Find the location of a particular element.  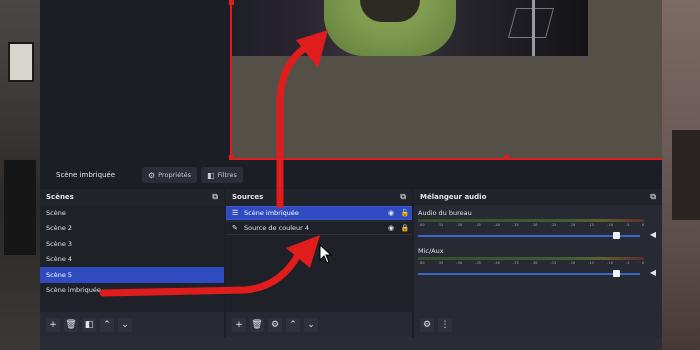

scene-item: Scène 3 is located at coordinates (132, 244).